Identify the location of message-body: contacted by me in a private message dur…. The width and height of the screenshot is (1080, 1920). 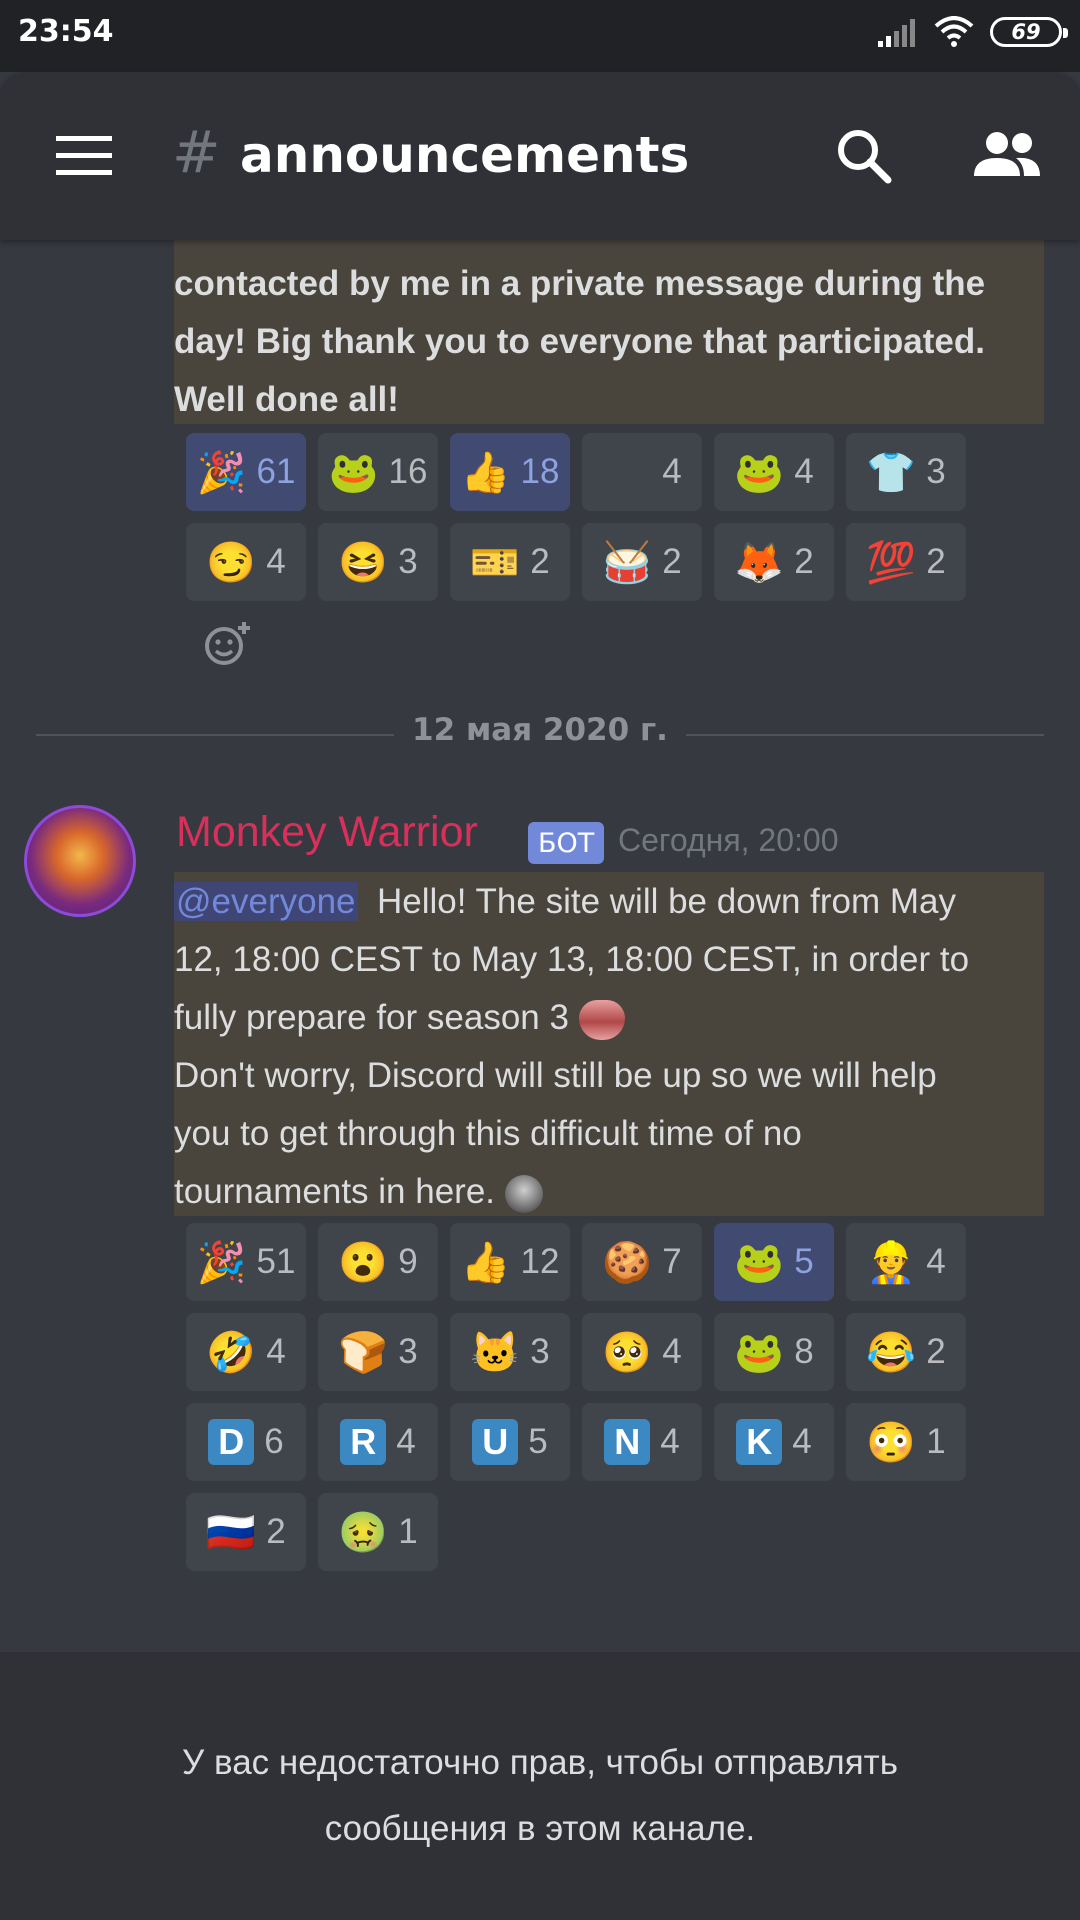
(609, 342).